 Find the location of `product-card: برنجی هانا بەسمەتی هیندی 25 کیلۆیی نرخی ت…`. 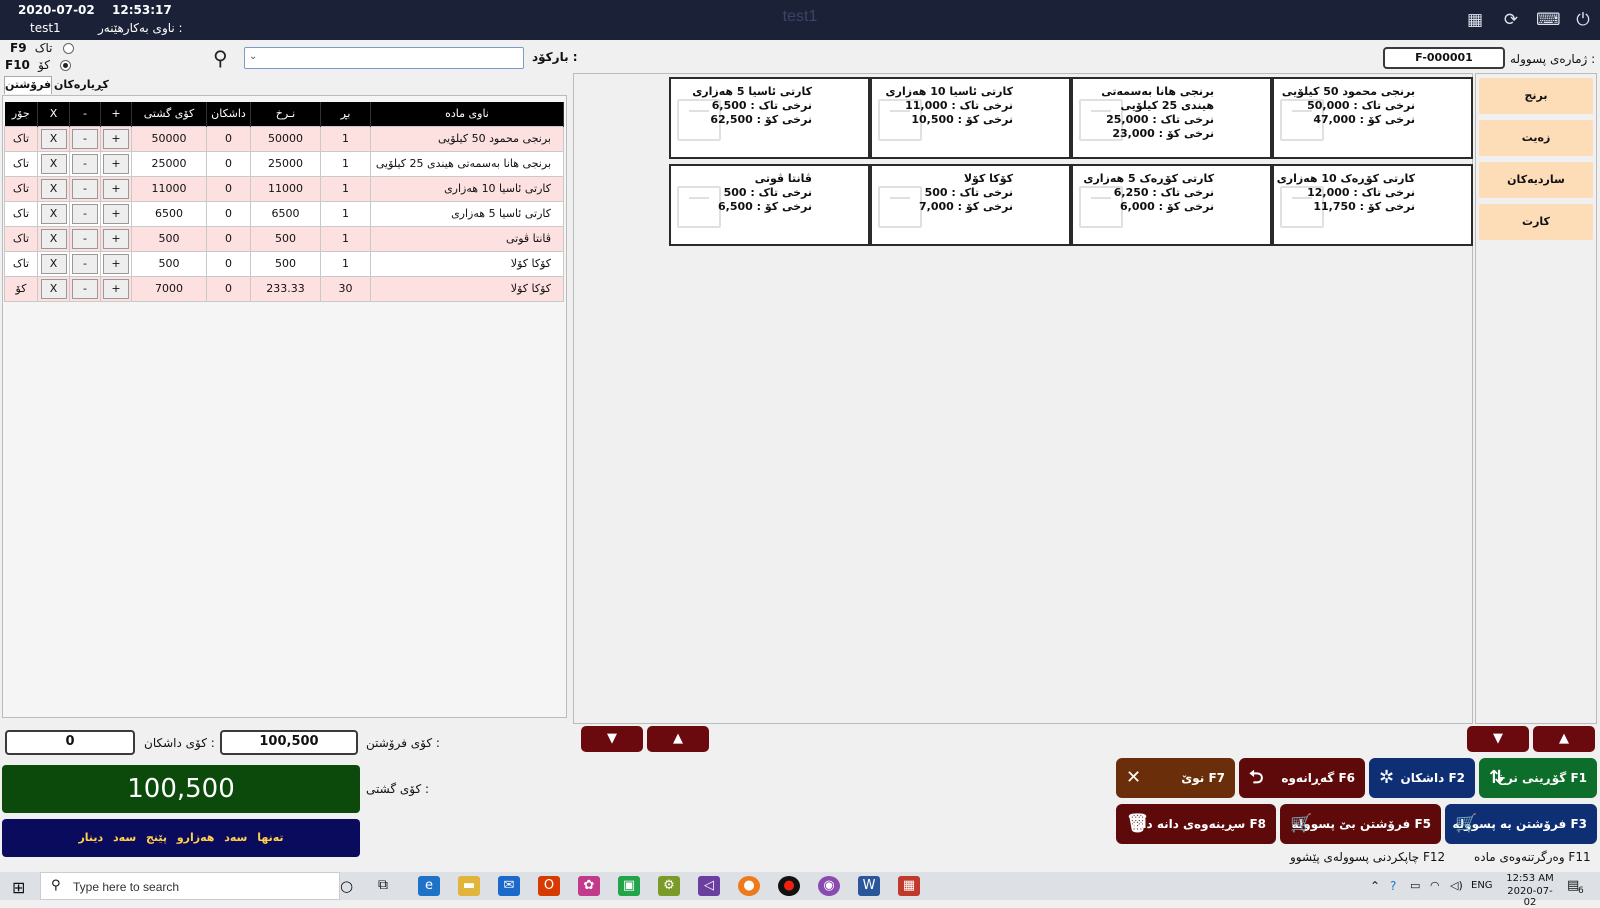

product-card: برنجی هانا بەسمەتی هیندی 25 کیلۆیی نرخی ت… is located at coordinates (1171, 118).